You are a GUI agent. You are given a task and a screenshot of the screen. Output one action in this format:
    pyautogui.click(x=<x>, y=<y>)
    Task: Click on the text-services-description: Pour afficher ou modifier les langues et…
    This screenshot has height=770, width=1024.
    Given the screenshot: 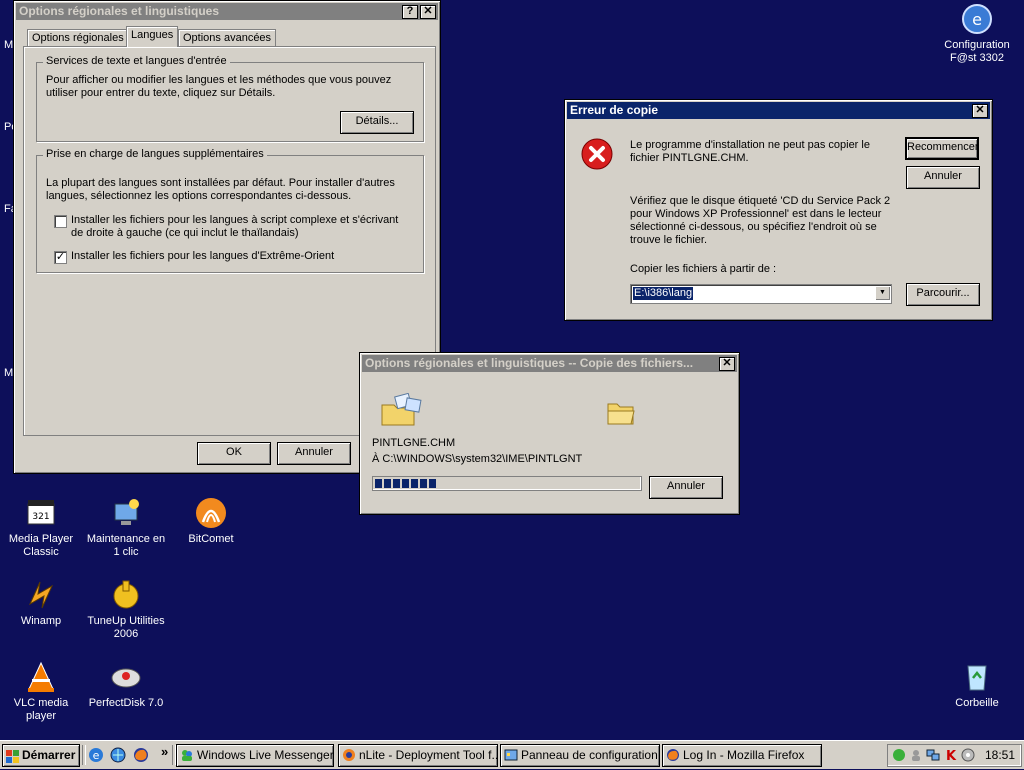 What is the action you would take?
    pyautogui.click(x=219, y=86)
    